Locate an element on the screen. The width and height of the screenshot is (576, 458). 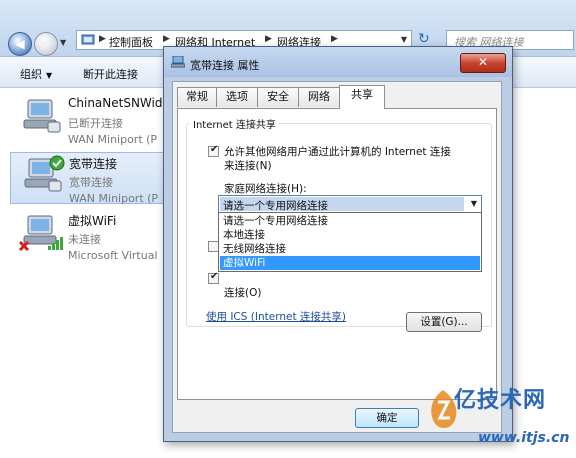
connection-item-chinanet: ChinaNetSNWide 已断开连接 WAN Miniport (P is located at coordinates (90, 120).